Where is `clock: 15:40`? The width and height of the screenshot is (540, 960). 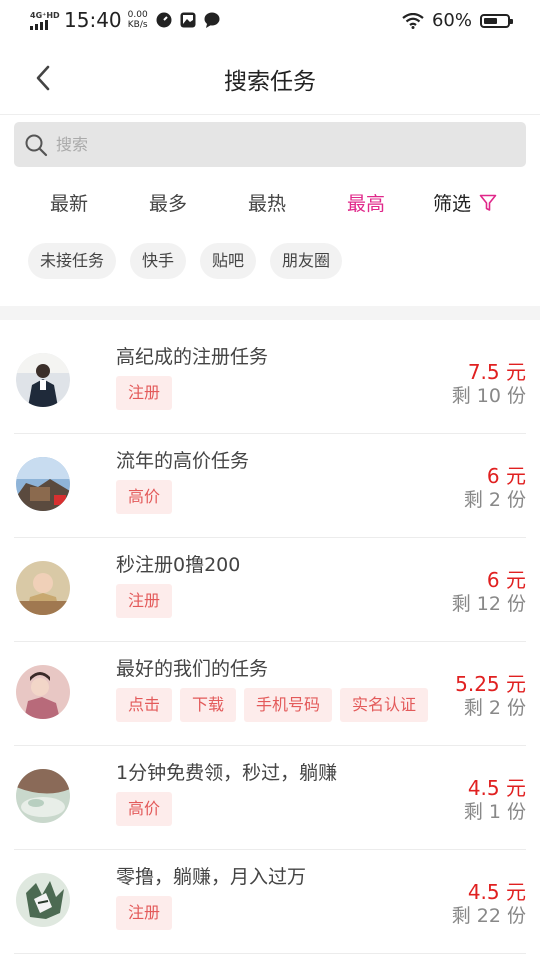
clock: 15:40 is located at coordinates (93, 20).